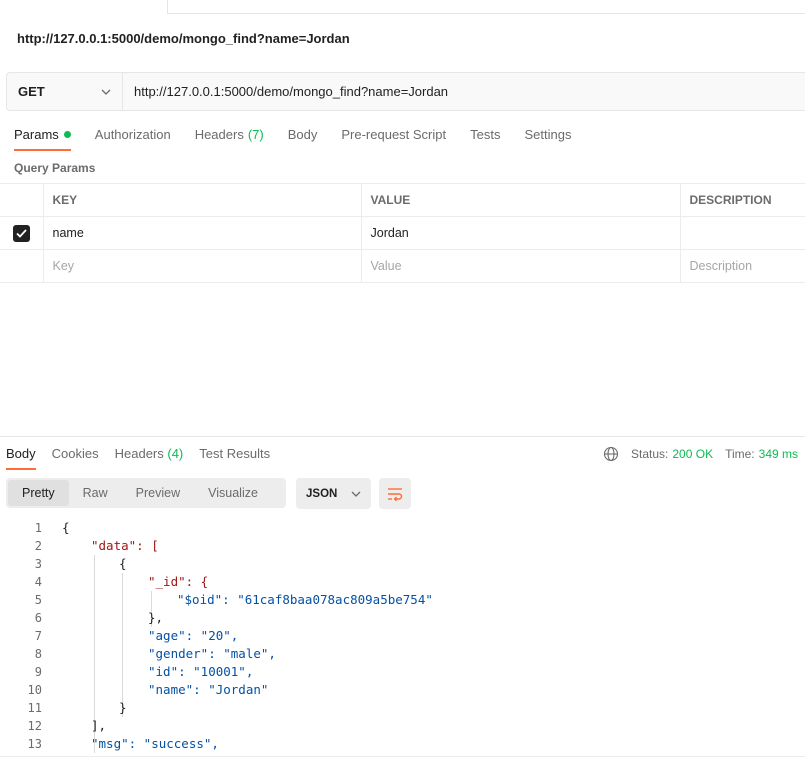 The image size is (805, 765). Describe the element at coordinates (742, 266) in the screenshot. I see `new-description-input: Description` at that location.